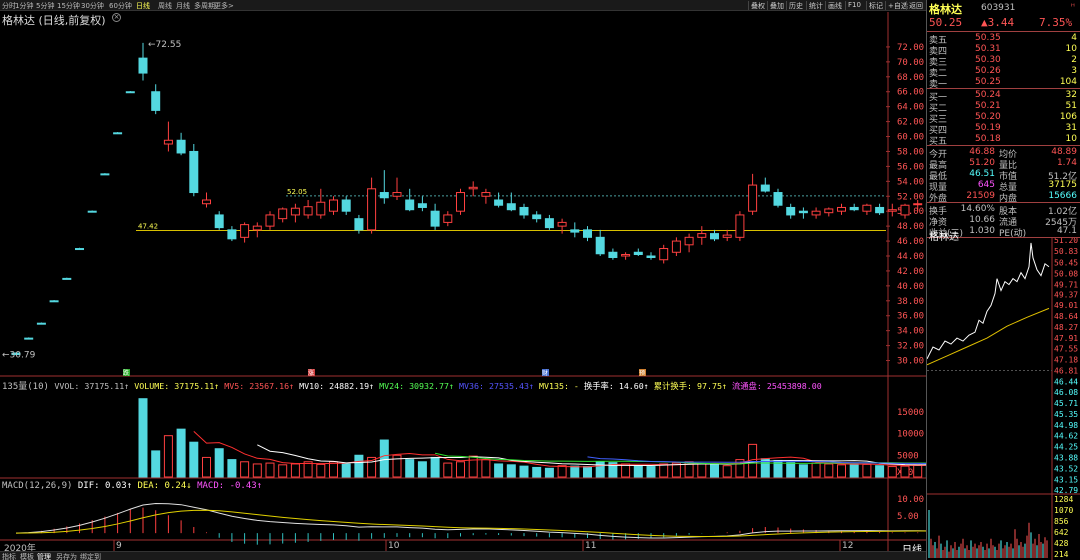  What do you see at coordinates (1066, 425) in the screenshot?
I see `intraday-axis-label: 44.98` at bounding box center [1066, 425].